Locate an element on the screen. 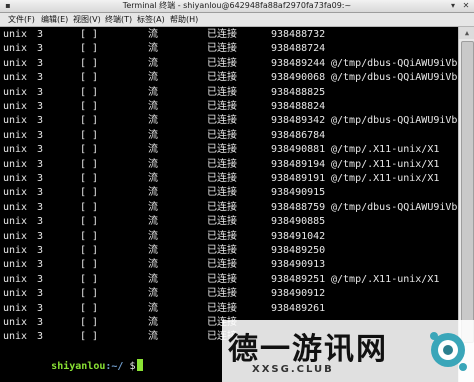  socket-row: unix 3 [ ] 流 已连接 938491042 is located at coordinates (229, 237).